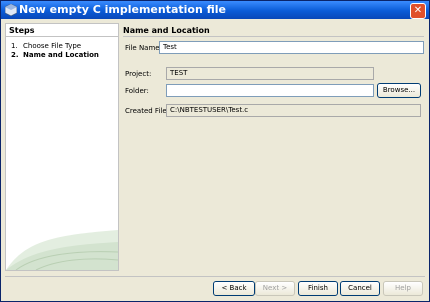 This screenshot has width=430, height=302. Describe the element at coordinates (270, 73) in the screenshot. I see `project-field: TEST` at that location.